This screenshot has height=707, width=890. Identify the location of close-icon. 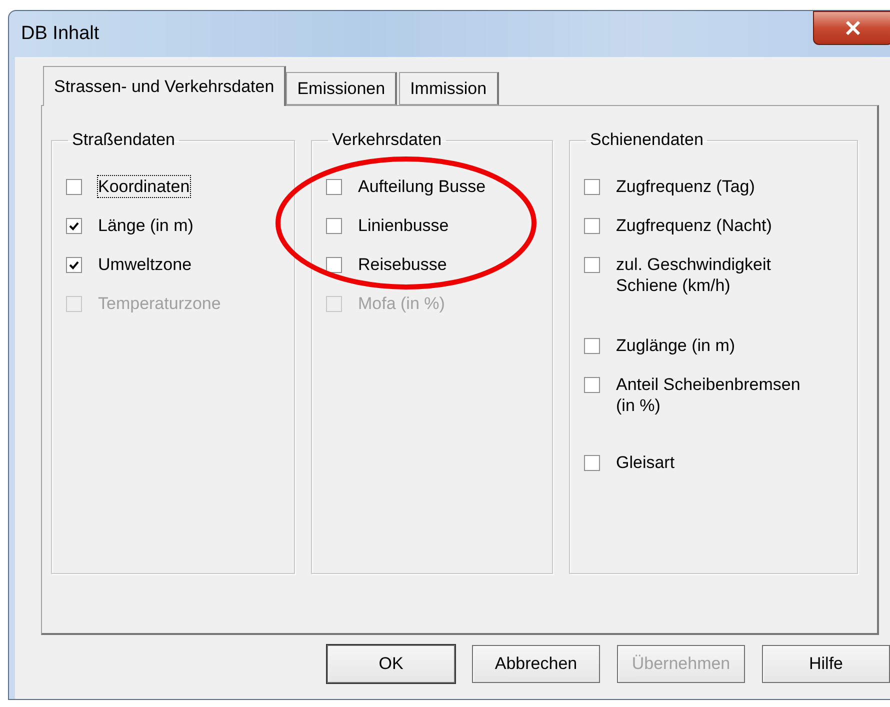
(853, 28).